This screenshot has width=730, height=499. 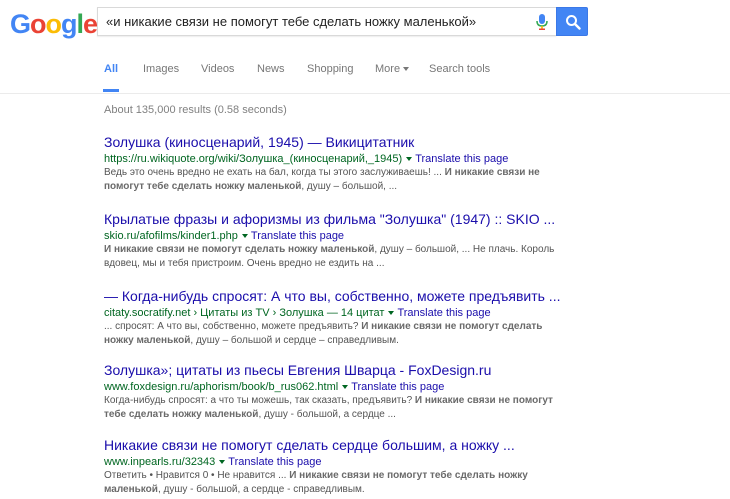 I want to click on result-stats: About 135,000 results (0.58 seconds), so click(x=195, y=110).